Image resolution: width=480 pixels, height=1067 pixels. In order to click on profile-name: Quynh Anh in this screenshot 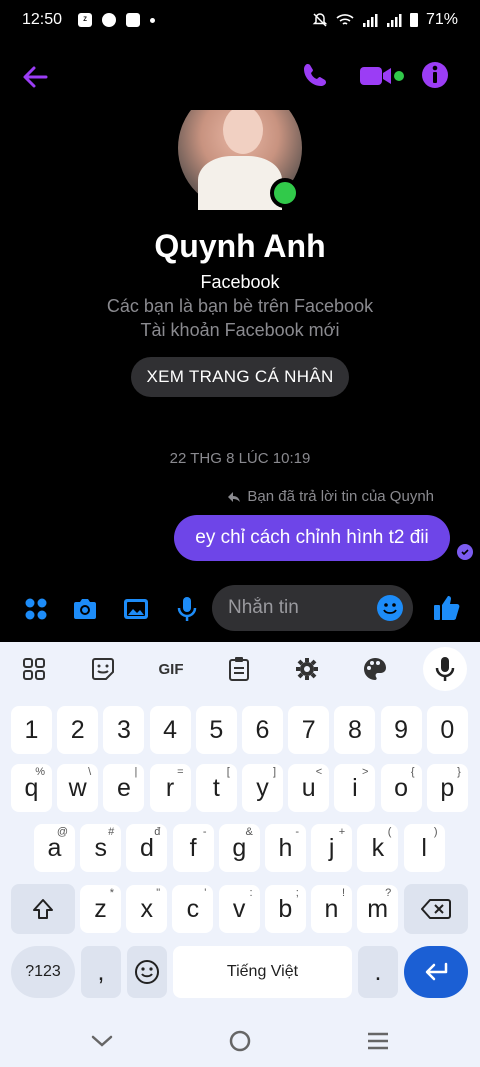, I will do `click(240, 246)`.